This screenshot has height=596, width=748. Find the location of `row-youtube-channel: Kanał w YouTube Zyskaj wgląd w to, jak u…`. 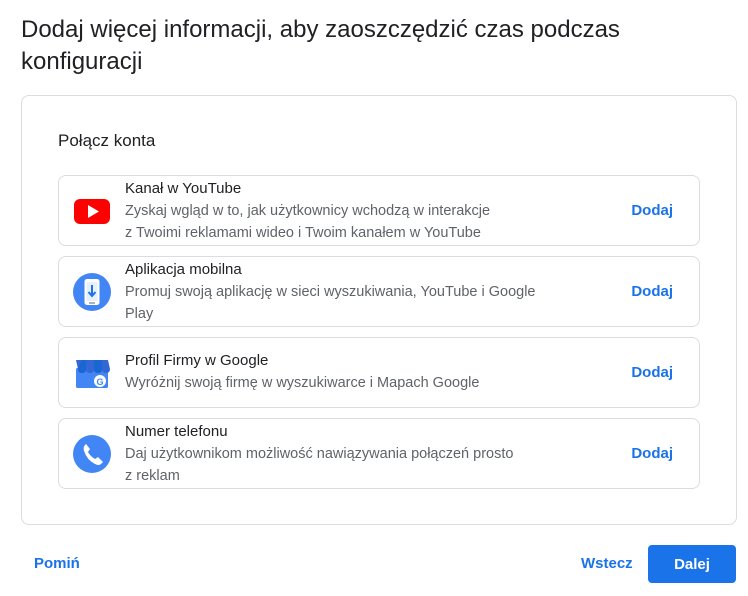

row-youtube-channel: Kanał w YouTube Zyskaj wgląd w to, jak u… is located at coordinates (379, 210).